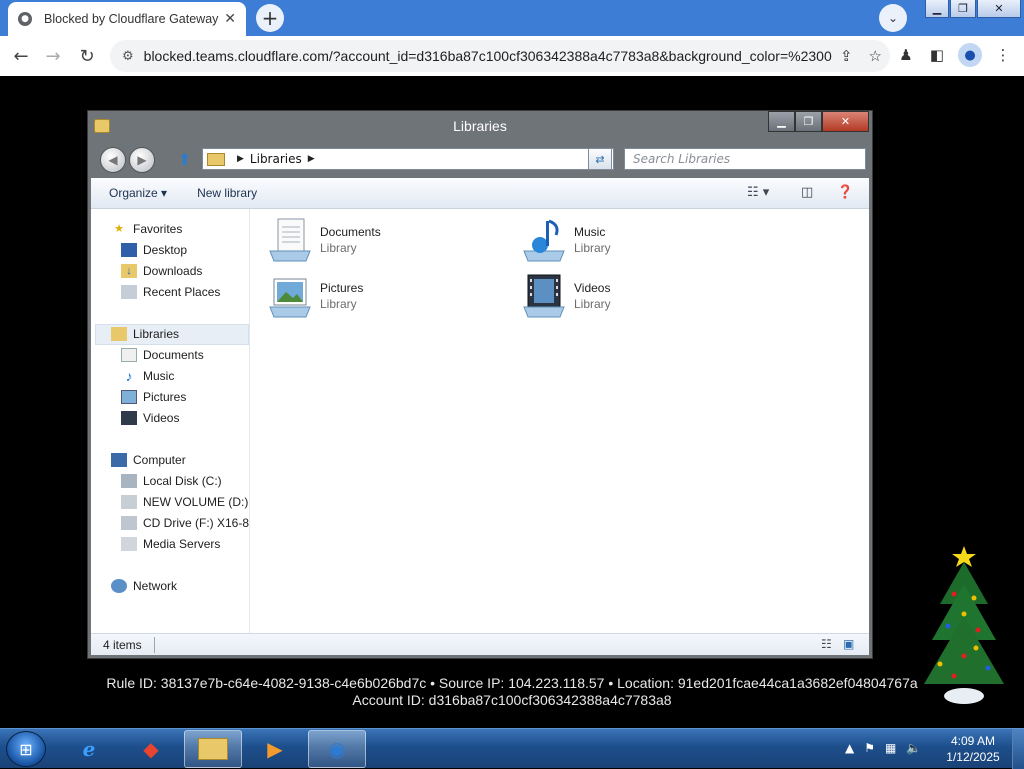 Image resolution: width=1024 pixels, height=769 pixels. What do you see at coordinates (913, 748) in the screenshot?
I see `volume-icon: 🔈` at bounding box center [913, 748].